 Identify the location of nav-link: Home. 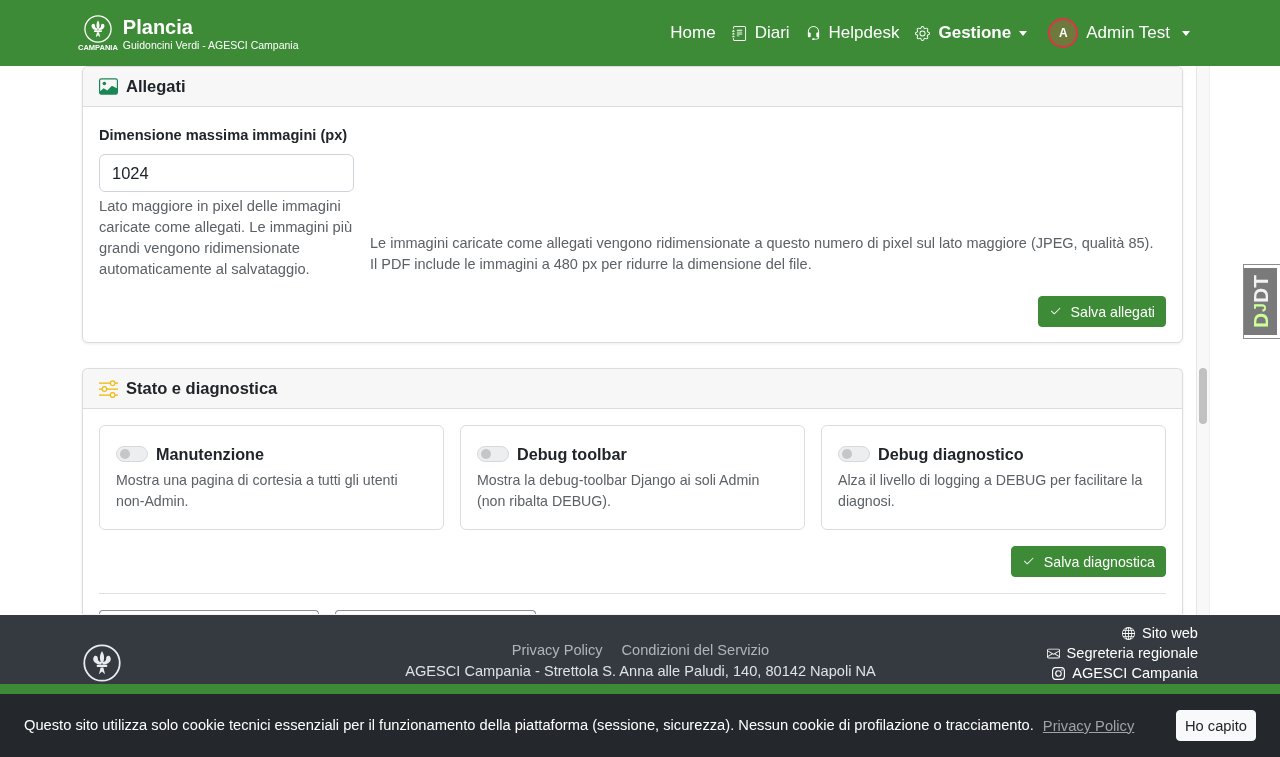
(693, 33).